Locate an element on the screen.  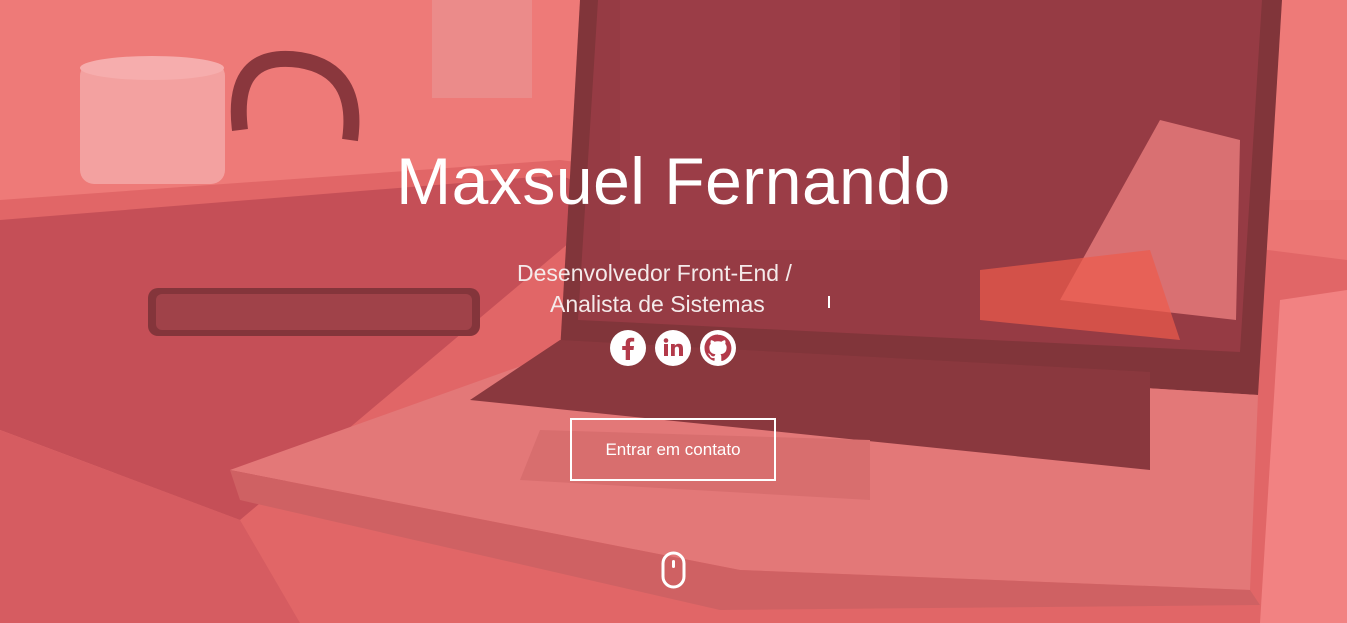
contact-button: Entrar em contato is located at coordinates (673, 449).